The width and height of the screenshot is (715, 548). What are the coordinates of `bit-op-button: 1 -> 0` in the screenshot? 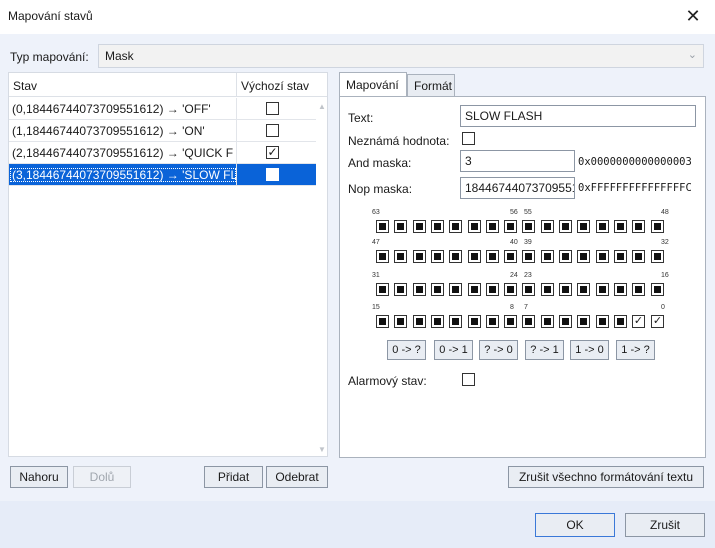 It's located at (589, 350).